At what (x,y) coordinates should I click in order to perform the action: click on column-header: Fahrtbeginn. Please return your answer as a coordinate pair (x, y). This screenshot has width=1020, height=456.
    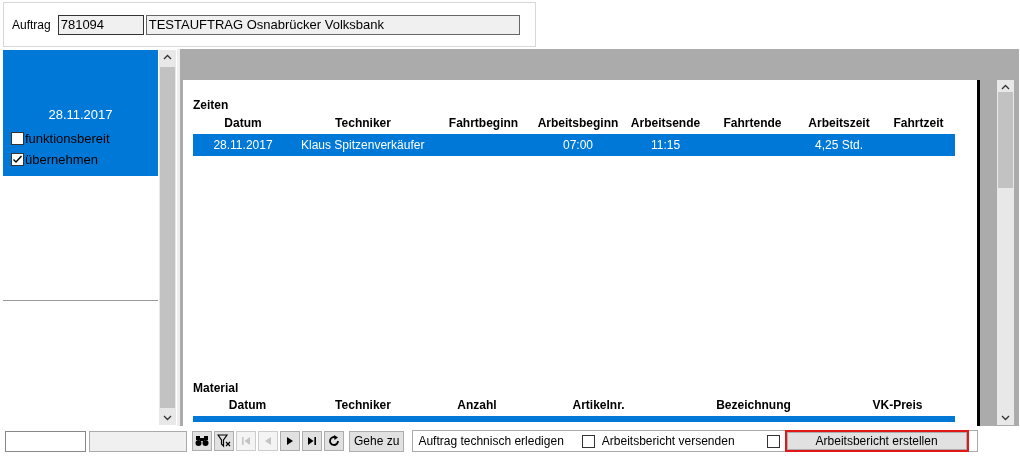
    Looking at the image, I should click on (483, 123).